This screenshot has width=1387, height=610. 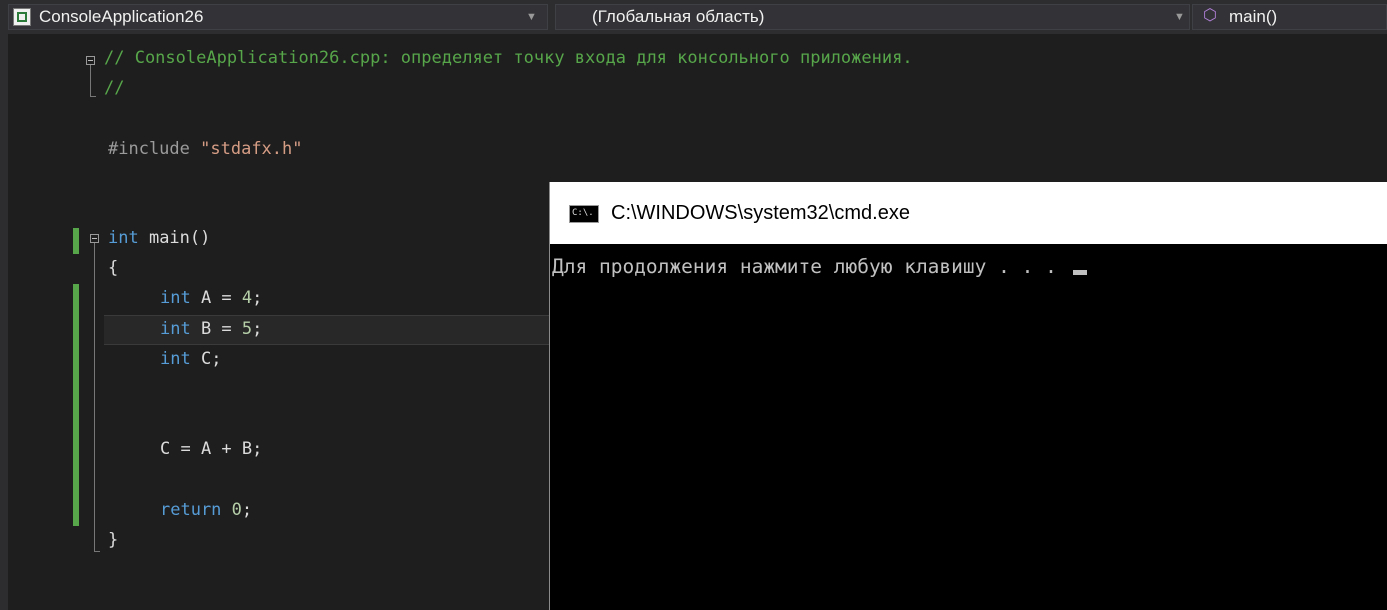 What do you see at coordinates (872, 17) in the screenshot?
I see `scope-dropdown: (Глобальная область) ▼` at bounding box center [872, 17].